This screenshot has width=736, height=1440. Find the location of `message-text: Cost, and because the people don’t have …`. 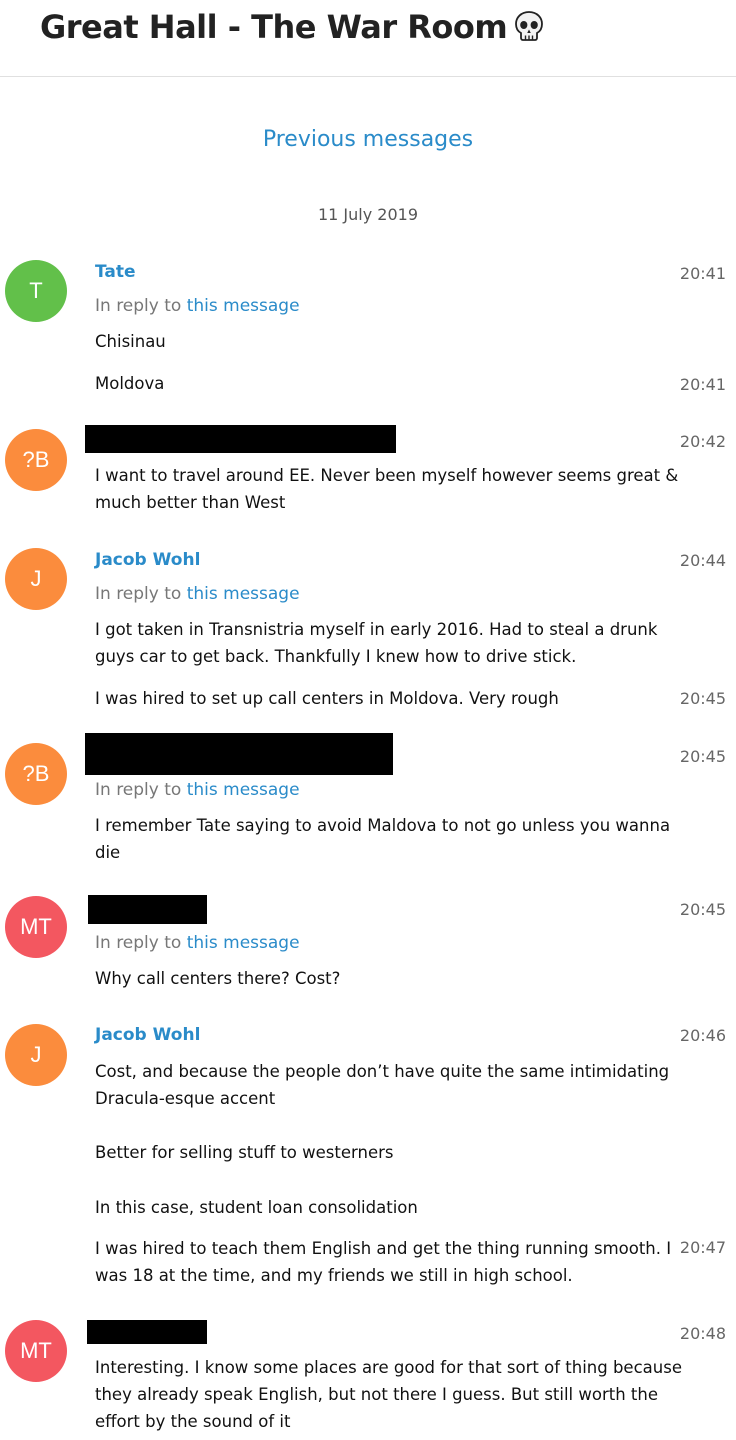

message-text: Cost, and because the people don’t have … is located at coordinates (382, 1085).